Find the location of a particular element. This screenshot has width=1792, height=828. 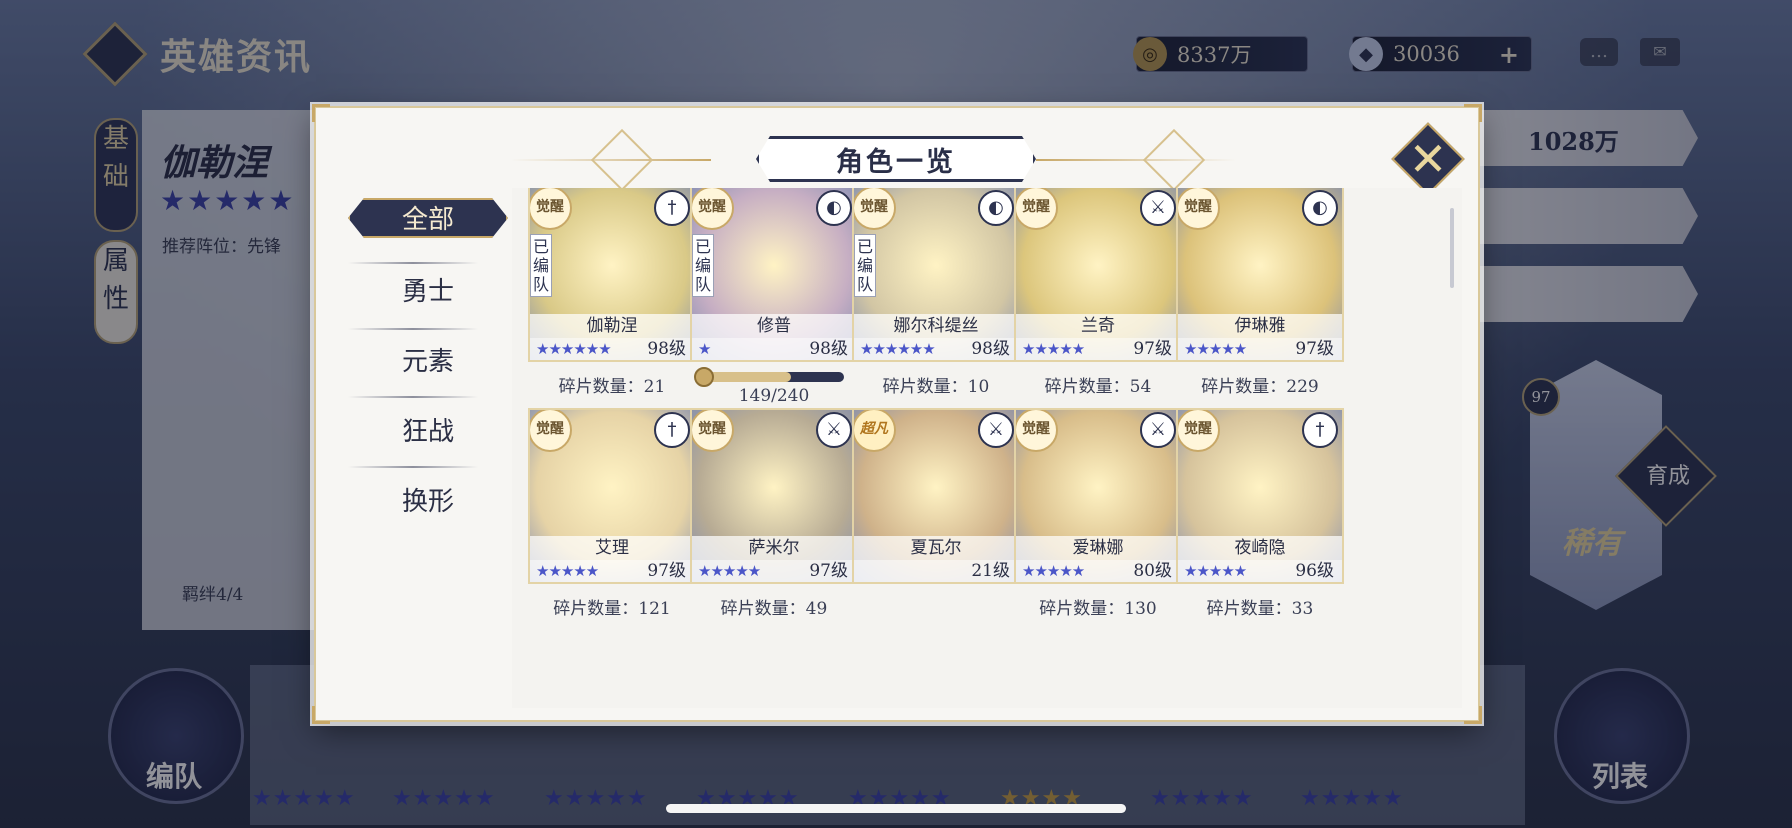

hero-card: 觉醒 † 艾理 ★★★★★ 97级 is located at coordinates (612, 496).